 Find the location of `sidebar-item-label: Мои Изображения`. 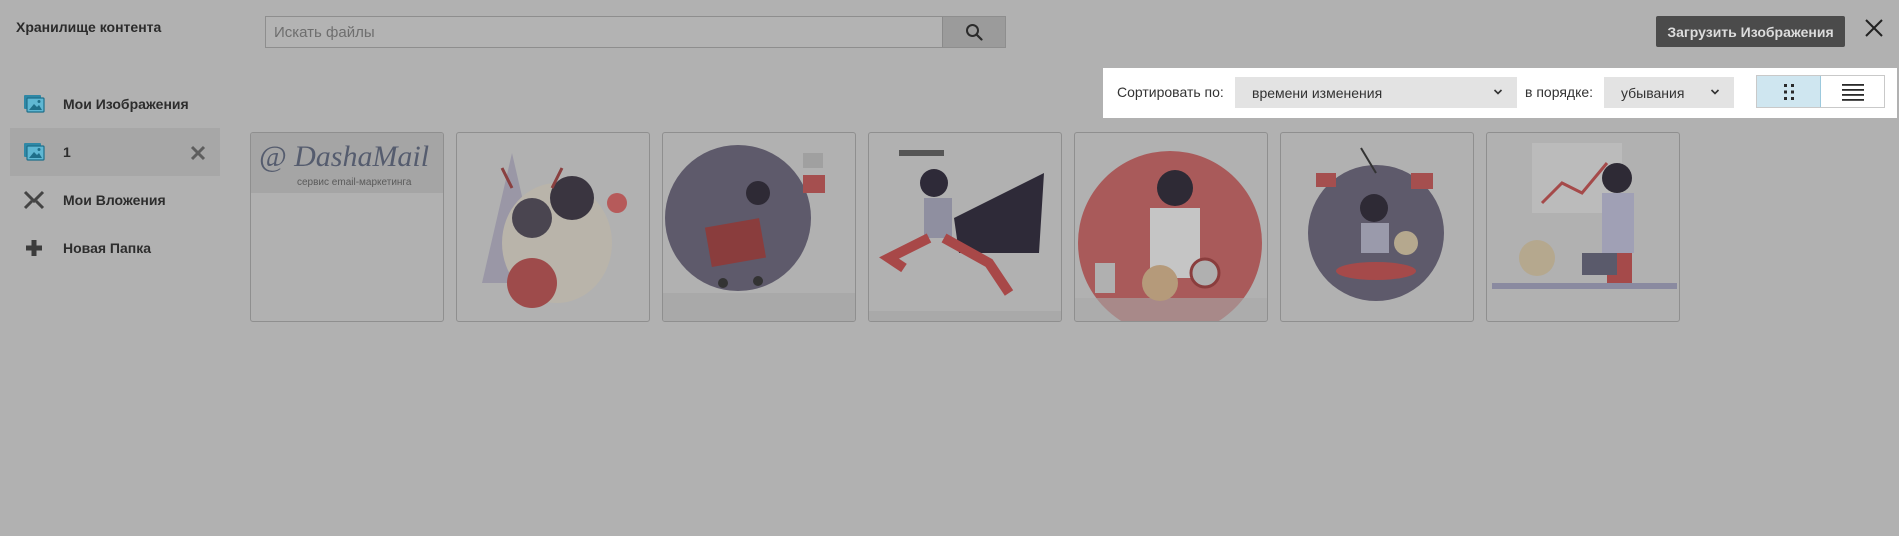

sidebar-item-label: Мои Изображения is located at coordinates (126, 104).